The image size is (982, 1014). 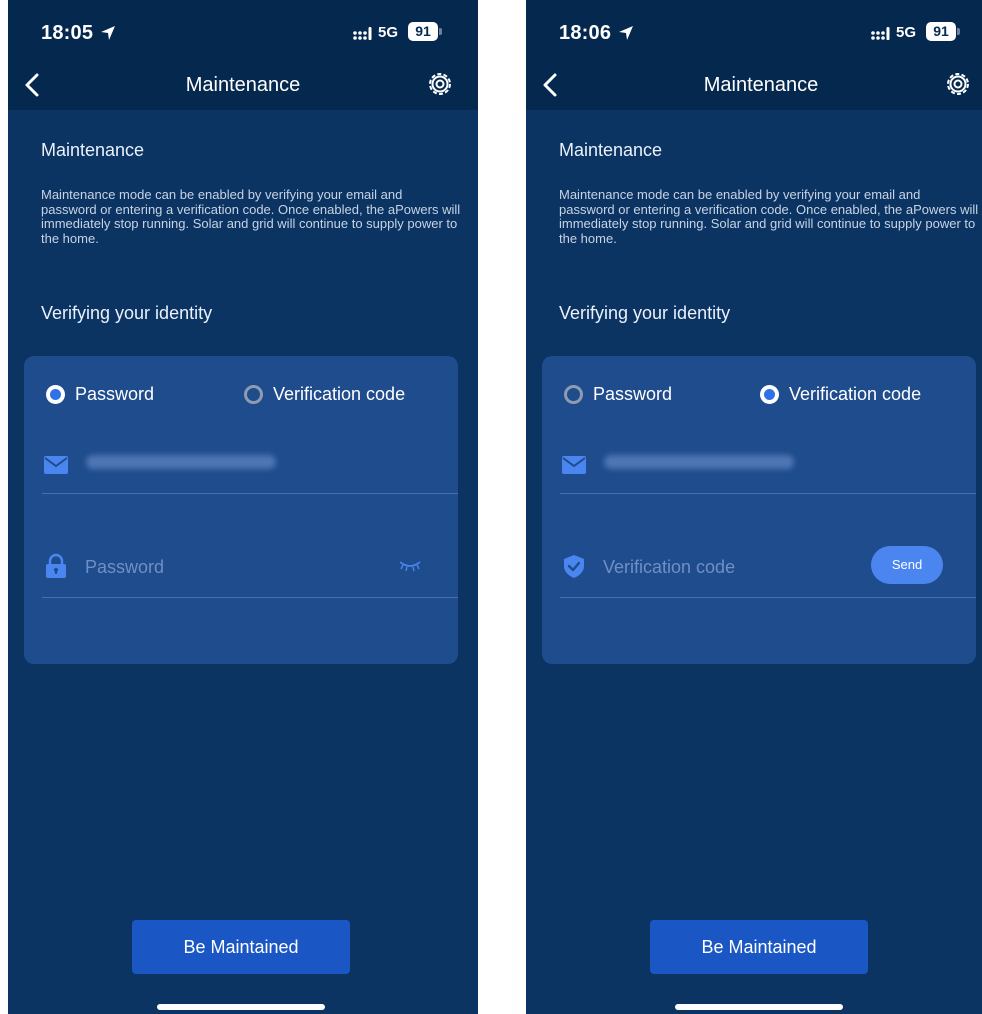 I want to click on status-time: 18:05, so click(x=67, y=33).